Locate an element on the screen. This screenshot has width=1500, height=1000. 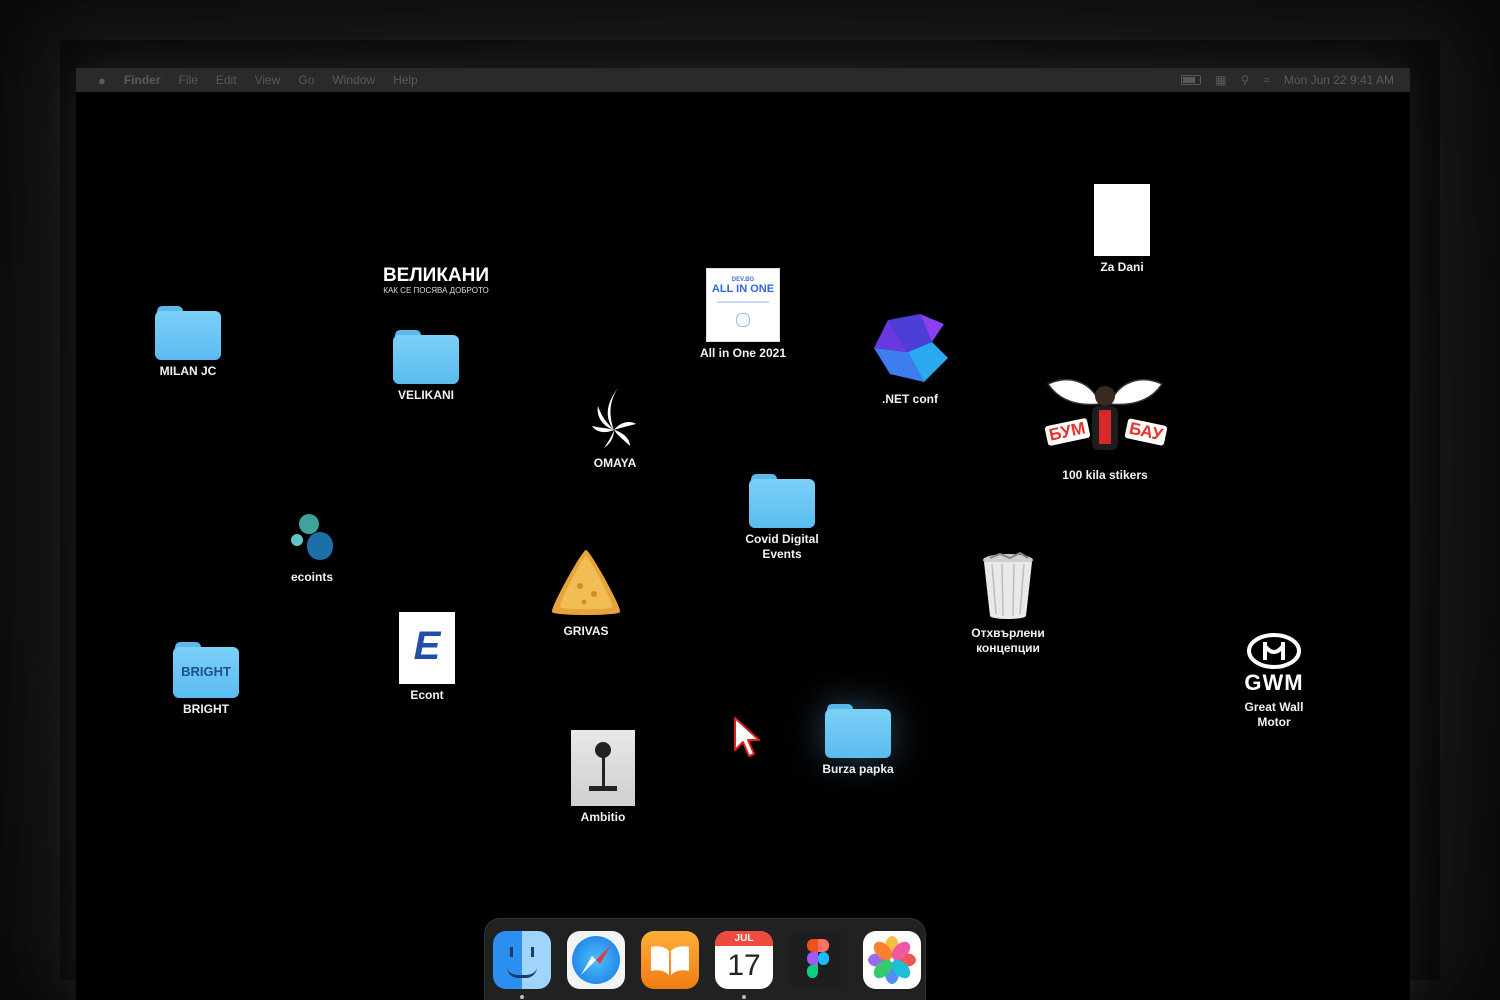
desktop-icon-all-in-one: DEV.BG ALL IN ONE All in One 2021 is located at coordinates (743, 314).